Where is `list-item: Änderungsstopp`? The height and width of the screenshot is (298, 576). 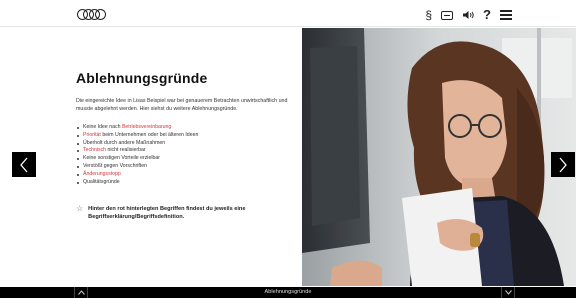
list-item: Änderungsstopp is located at coordinates (186, 175).